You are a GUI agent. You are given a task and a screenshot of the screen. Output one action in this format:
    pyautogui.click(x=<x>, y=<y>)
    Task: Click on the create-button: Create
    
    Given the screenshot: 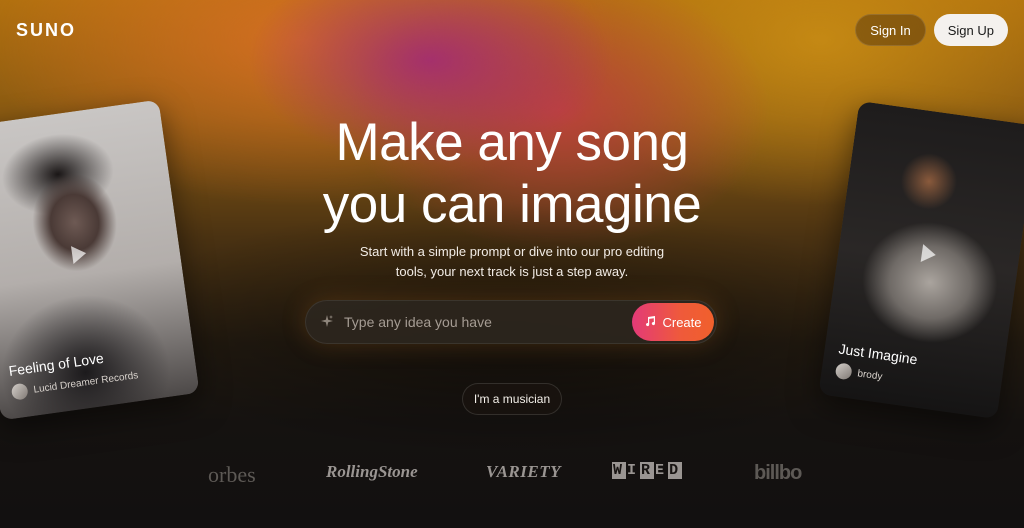 What is the action you would take?
    pyautogui.click(x=673, y=322)
    